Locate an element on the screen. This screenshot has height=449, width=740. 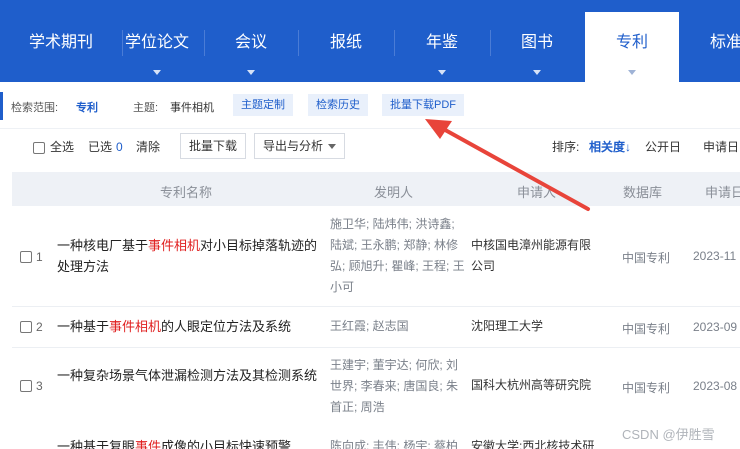
sort-active-label: 相关度 is located at coordinates (607, 147).